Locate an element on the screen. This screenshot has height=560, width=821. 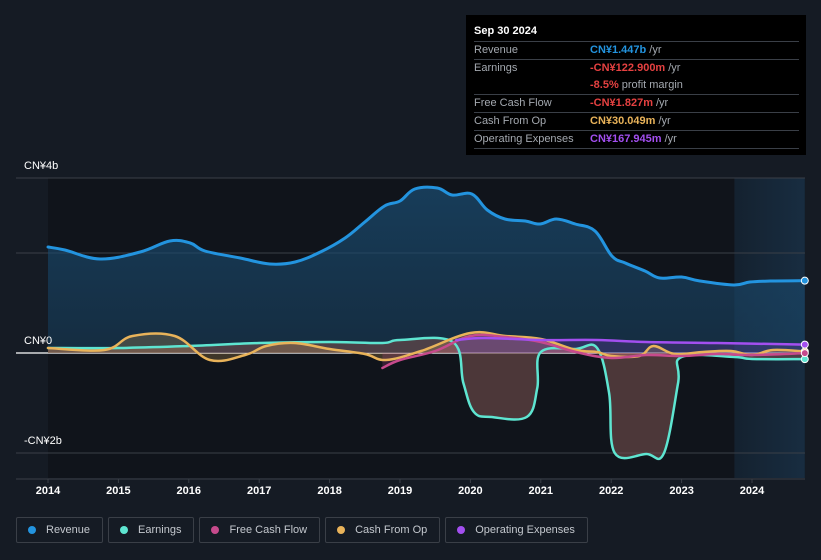
tooltip-label: Earnings is located at coordinates (496, 68).